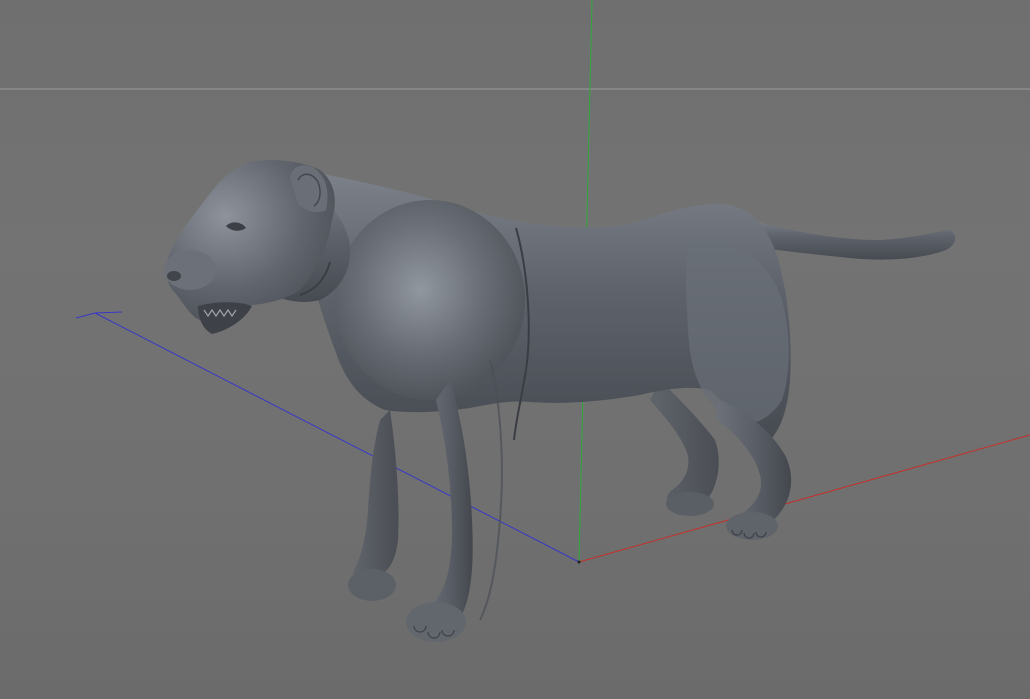  Describe the element at coordinates (850, 239) in the screenshot. I see `panther-tail` at that location.